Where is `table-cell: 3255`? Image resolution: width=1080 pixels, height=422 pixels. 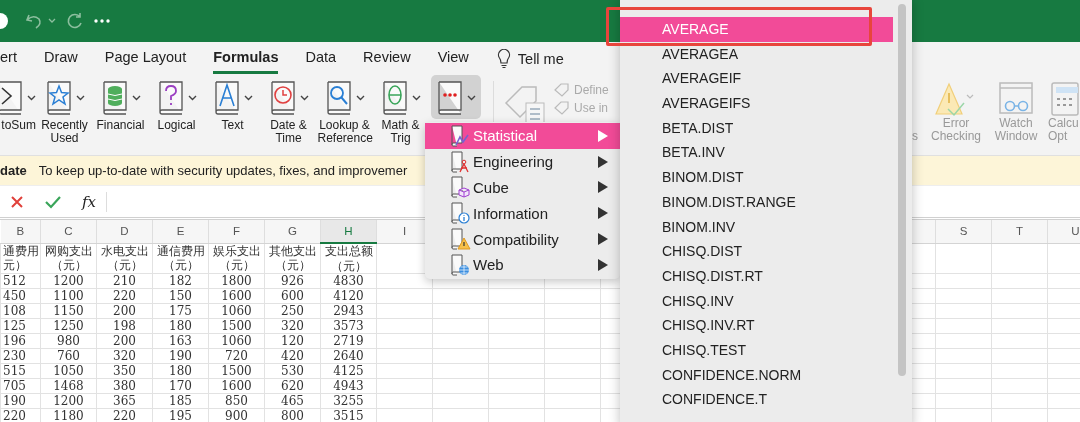 table-cell: 3255 is located at coordinates (348, 401).